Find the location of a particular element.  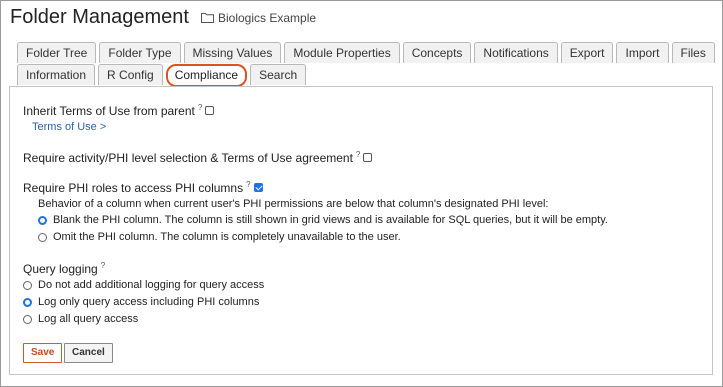

page-title: Folder Management is located at coordinates (99, 17).